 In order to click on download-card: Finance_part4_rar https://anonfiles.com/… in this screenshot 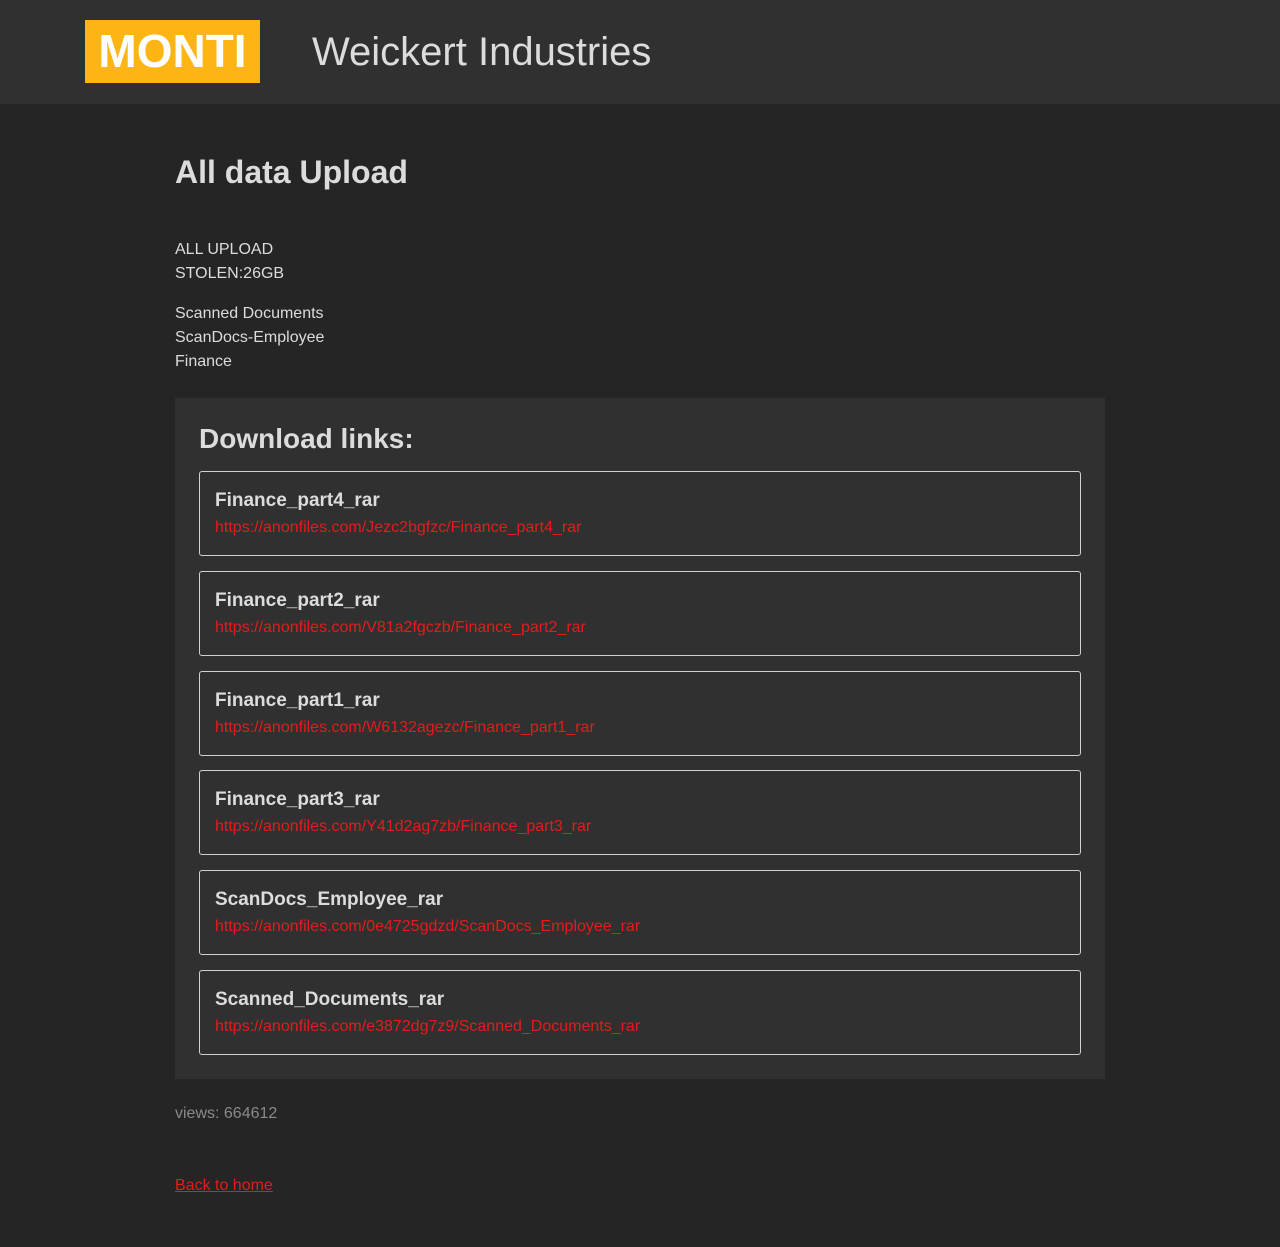, I will do `click(640, 513)`.